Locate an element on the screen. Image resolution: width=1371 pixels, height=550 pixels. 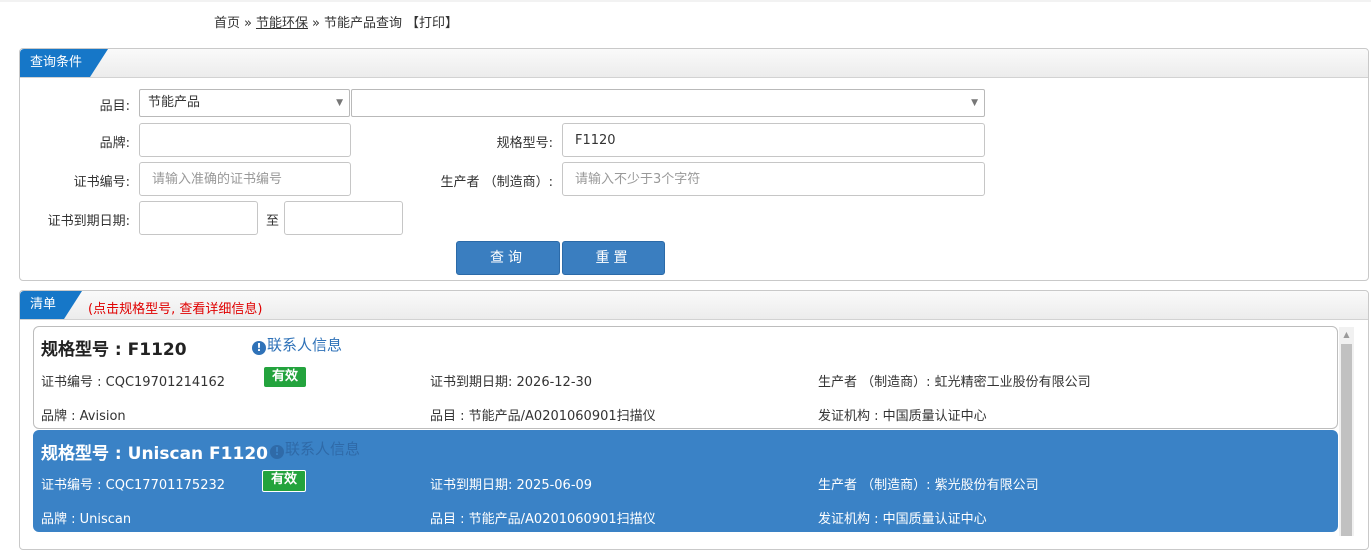
date-range-separator: 至 is located at coordinates (272, 221).